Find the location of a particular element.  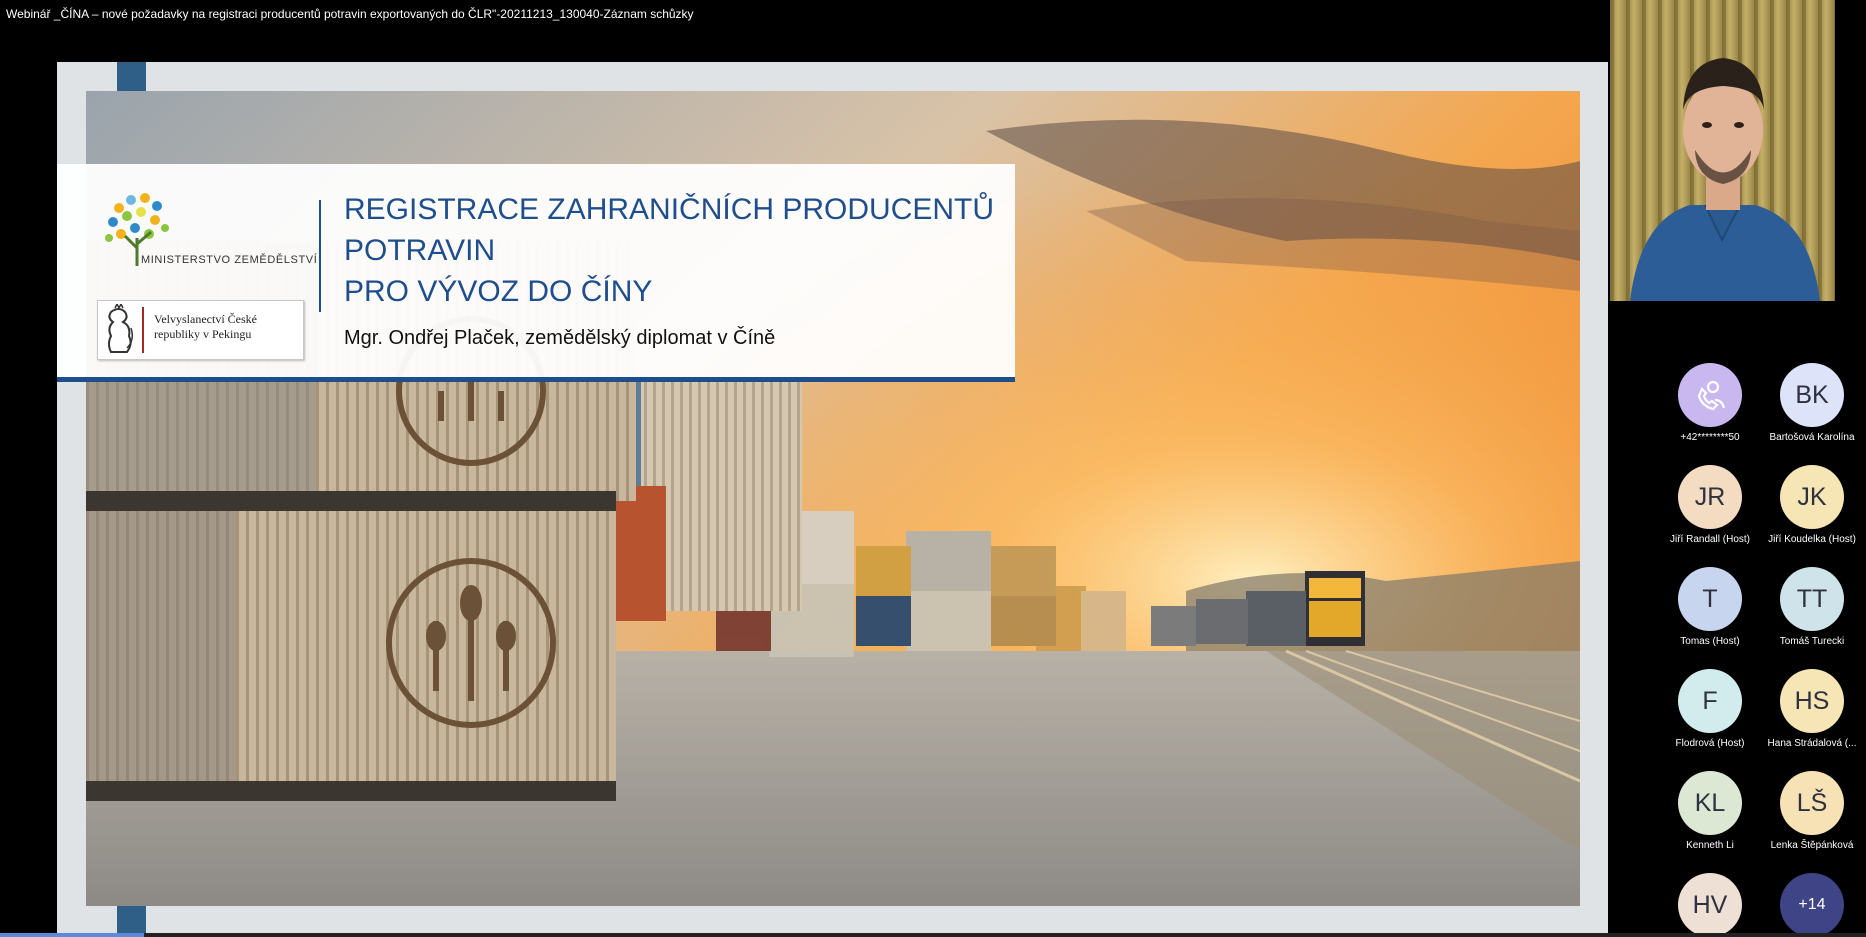

participant-tile: HV is located at coordinates (1710, 905).